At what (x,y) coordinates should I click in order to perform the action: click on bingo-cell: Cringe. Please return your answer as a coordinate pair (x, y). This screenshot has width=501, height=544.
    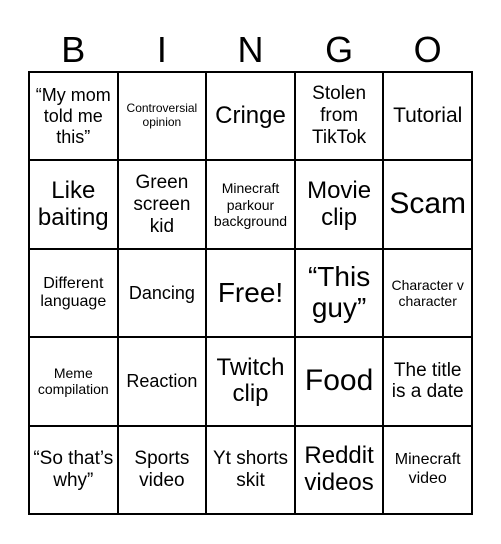
    Looking at the image, I should click on (250, 116).